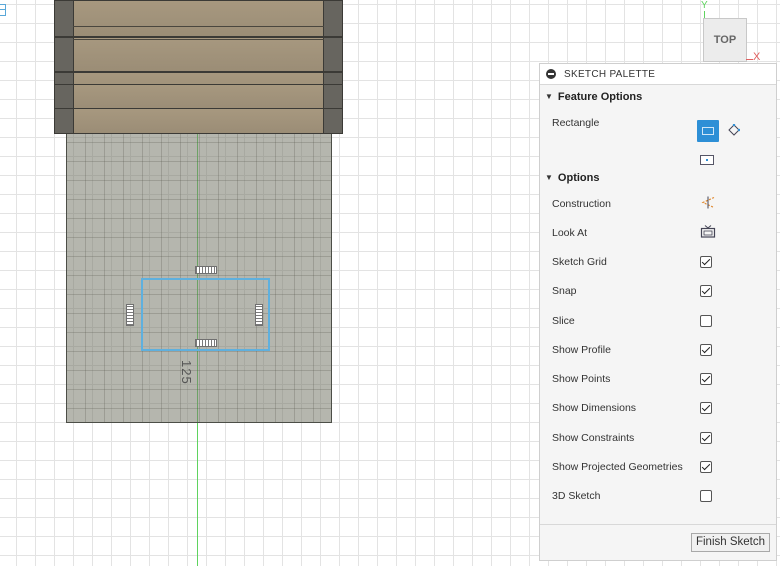 The image size is (780, 566). What do you see at coordinates (734, 130) in the screenshot?
I see `three-point-rectangle-icon` at bounding box center [734, 130].